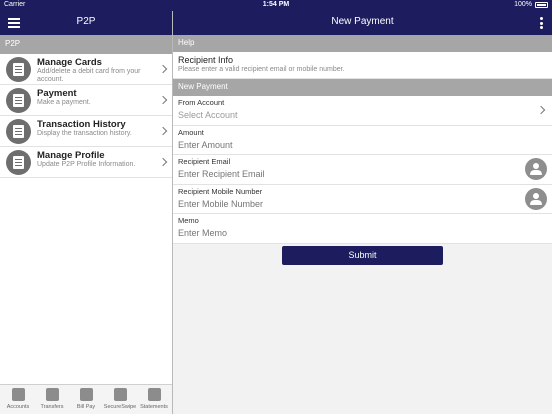  What do you see at coordinates (18, 69) in the screenshot?
I see `card-icon` at bounding box center [18, 69].